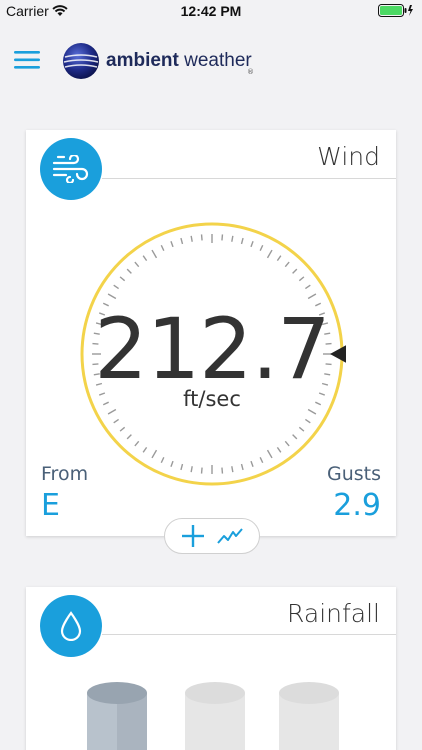 The width and height of the screenshot is (422, 750). I want to click on clock: 12:42 PM, so click(211, 11).